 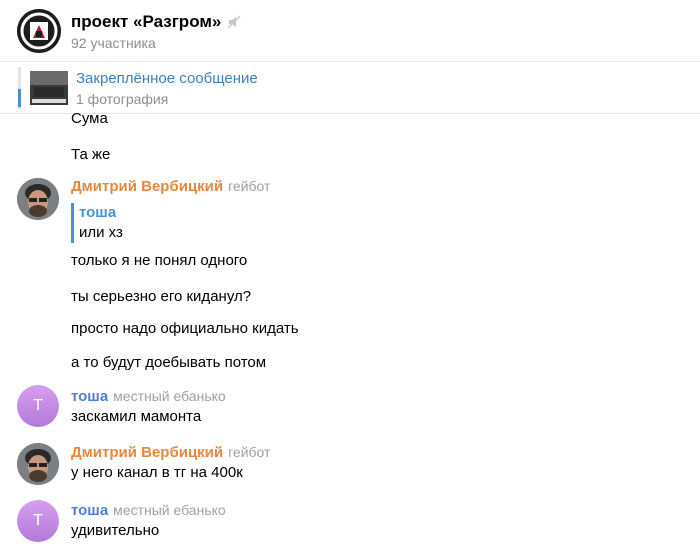 What do you see at coordinates (101, 232) in the screenshot?
I see `reply-text: или хз` at bounding box center [101, 232].